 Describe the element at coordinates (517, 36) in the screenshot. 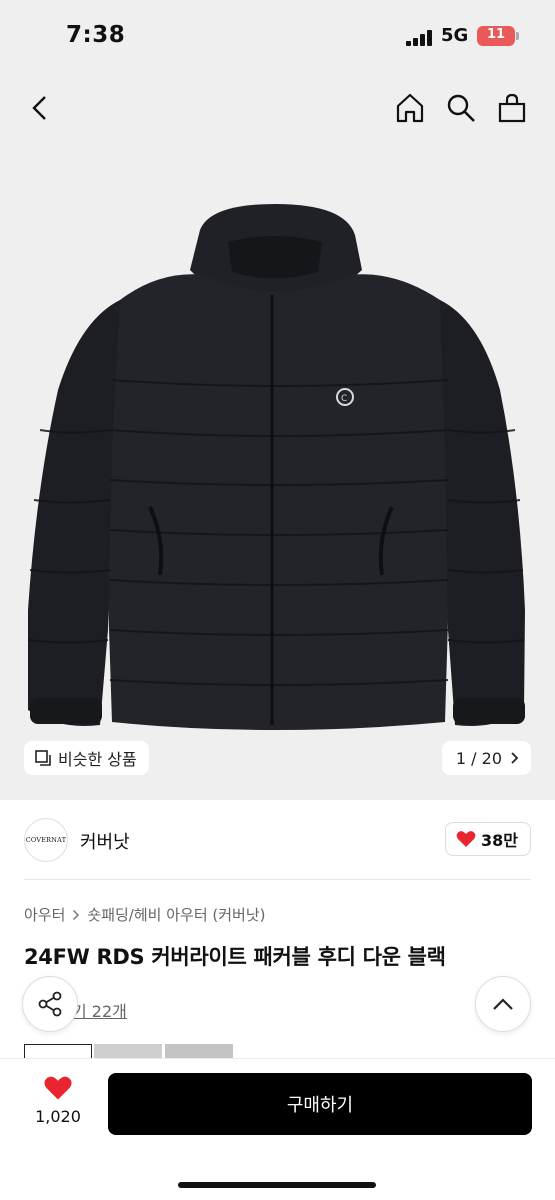

I see `battery-tip` at that location.